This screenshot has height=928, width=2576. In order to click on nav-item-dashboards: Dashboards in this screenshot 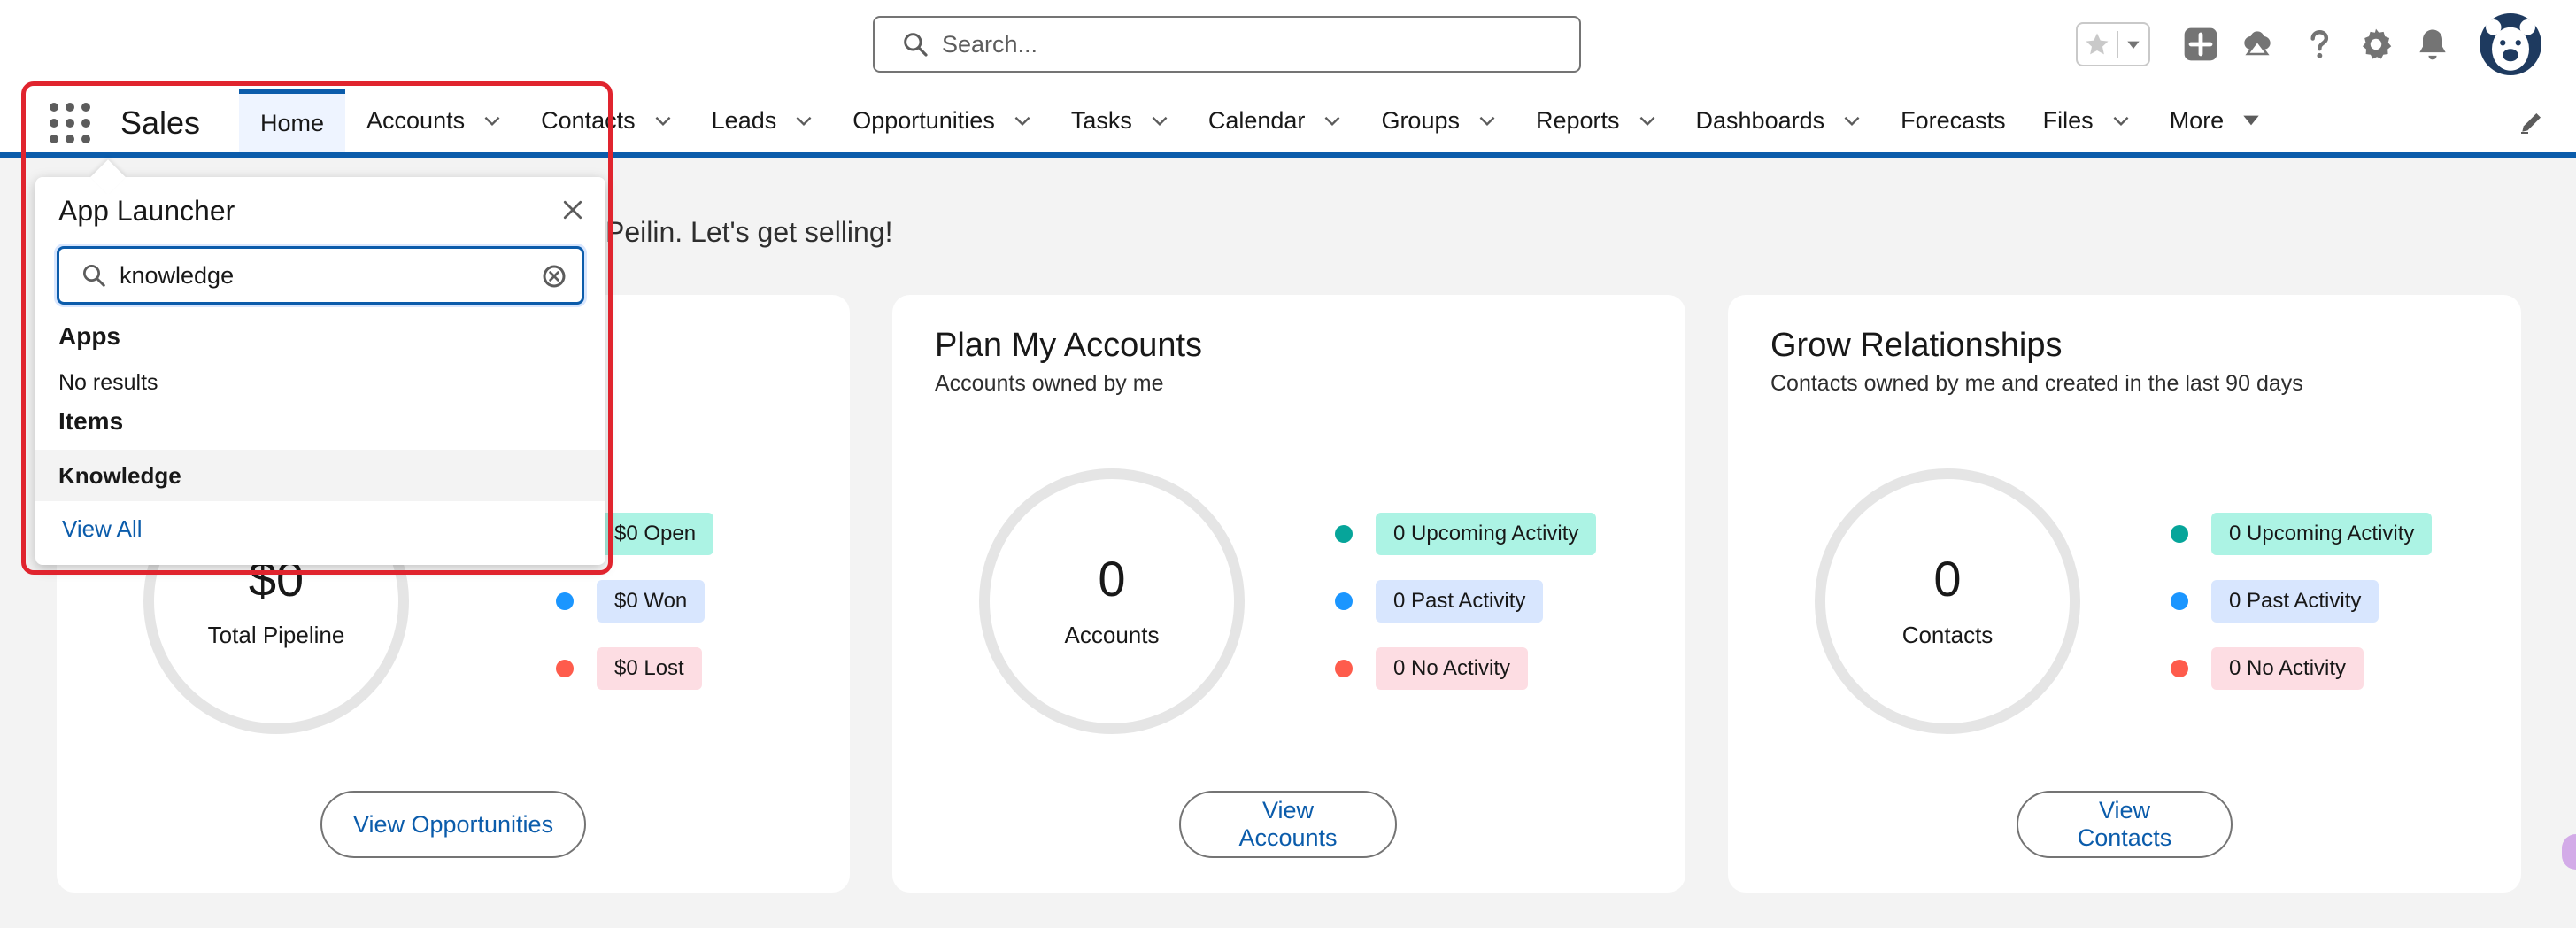, I will do `click(1780, 121)`.